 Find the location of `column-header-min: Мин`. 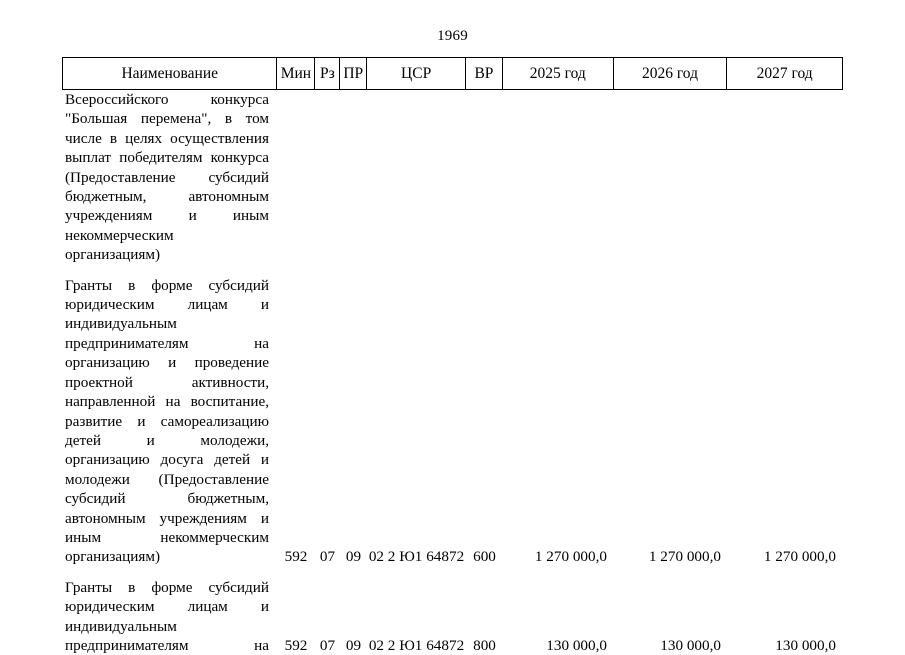

column-header-min: Мин is located at coordinates (296, 73).